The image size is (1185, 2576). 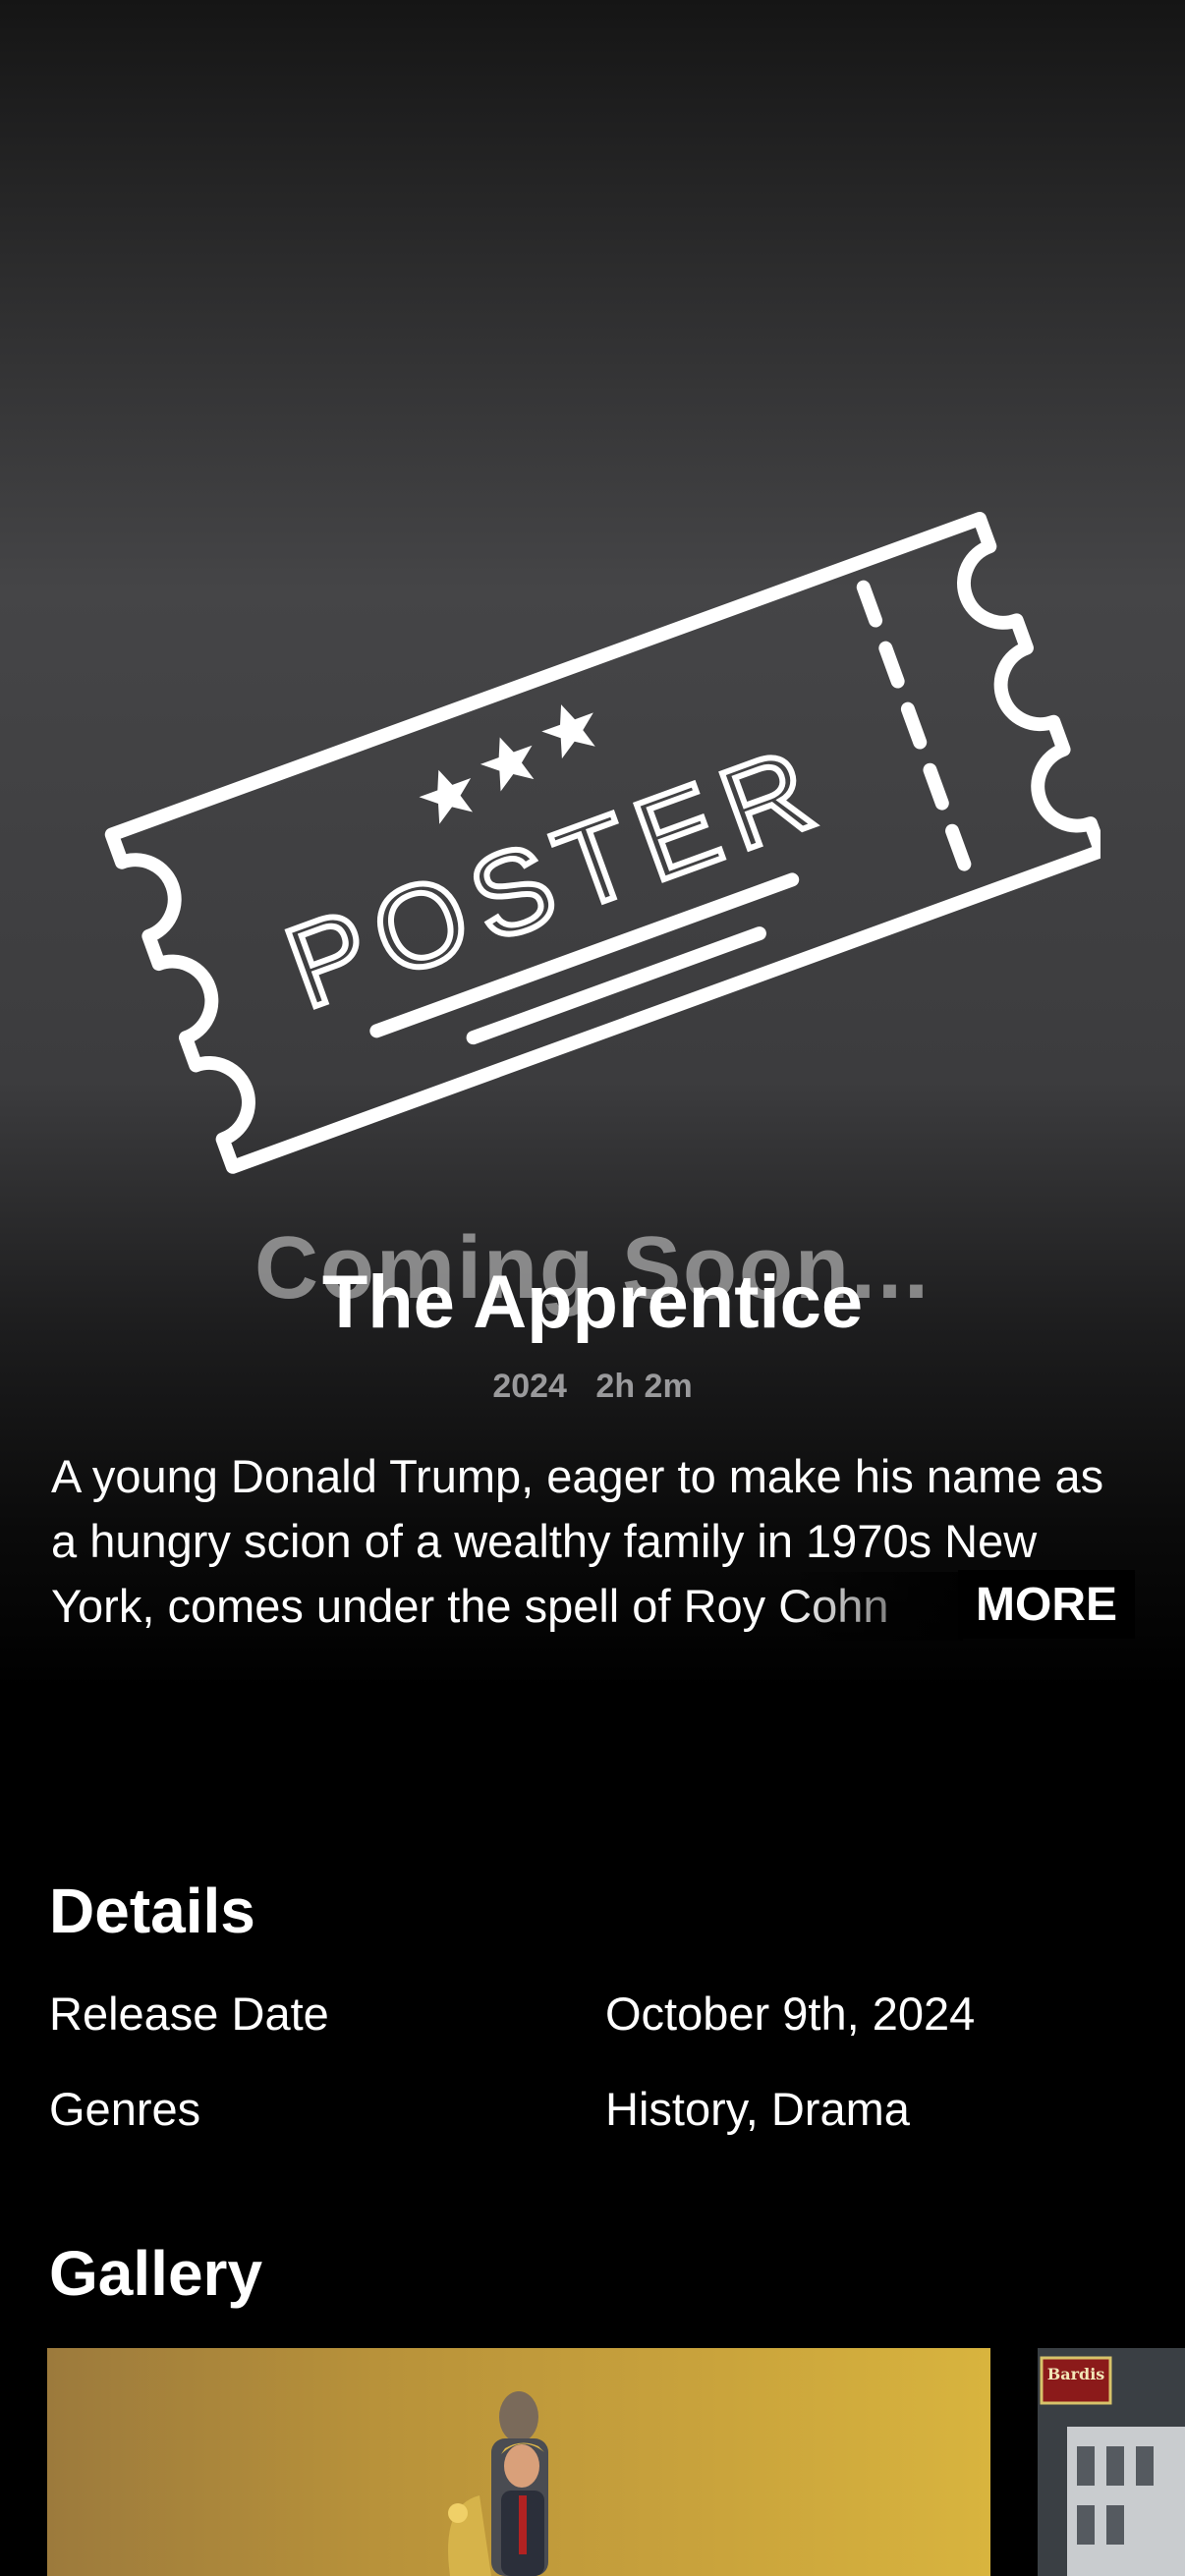 I want to click on poster-placeholder-label: POSTER, so click(x=556, y=877).